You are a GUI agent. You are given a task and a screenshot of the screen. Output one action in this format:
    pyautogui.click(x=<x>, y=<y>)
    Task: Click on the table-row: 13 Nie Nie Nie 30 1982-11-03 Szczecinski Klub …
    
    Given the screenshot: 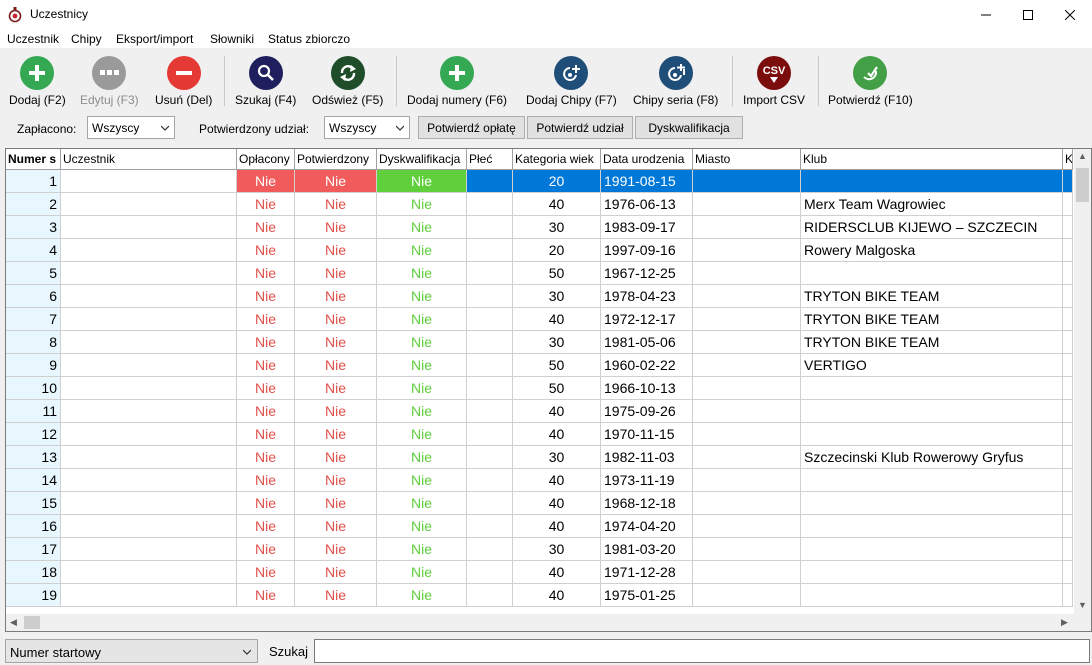 What is the action you would take?
    pyautogui.click(x=539, y=457)
    